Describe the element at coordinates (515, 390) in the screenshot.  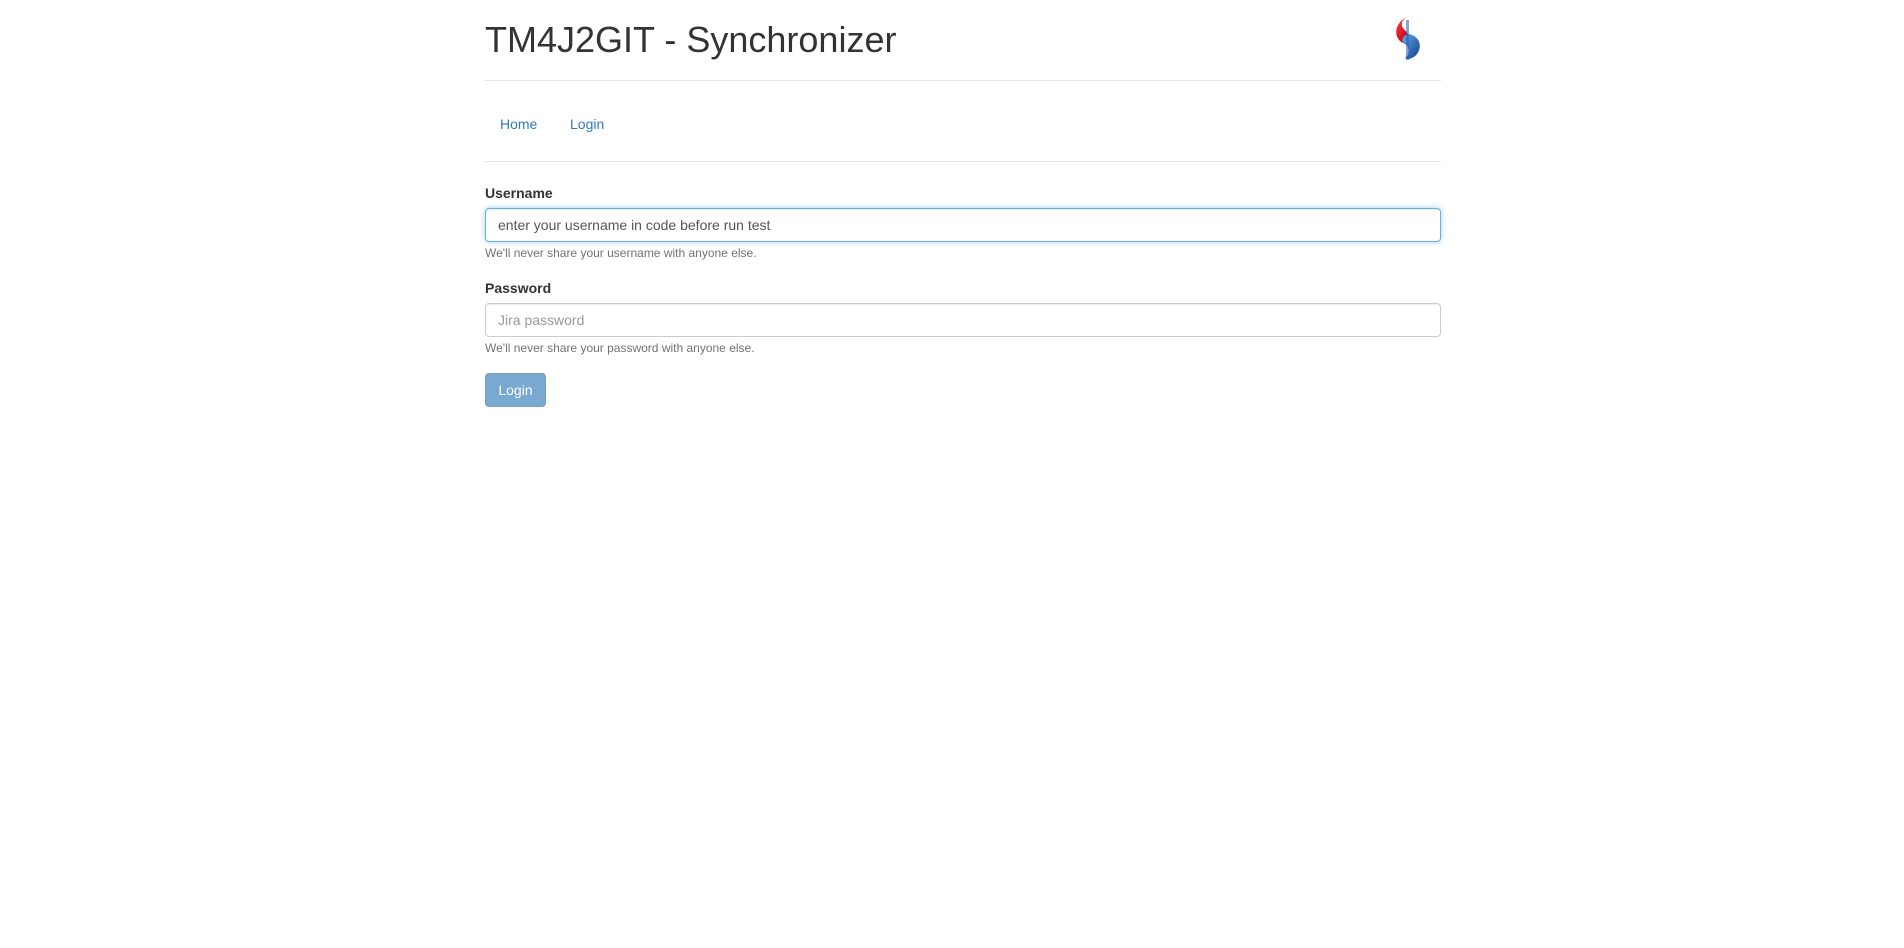
I see `login-submit-button: Login` at that location.